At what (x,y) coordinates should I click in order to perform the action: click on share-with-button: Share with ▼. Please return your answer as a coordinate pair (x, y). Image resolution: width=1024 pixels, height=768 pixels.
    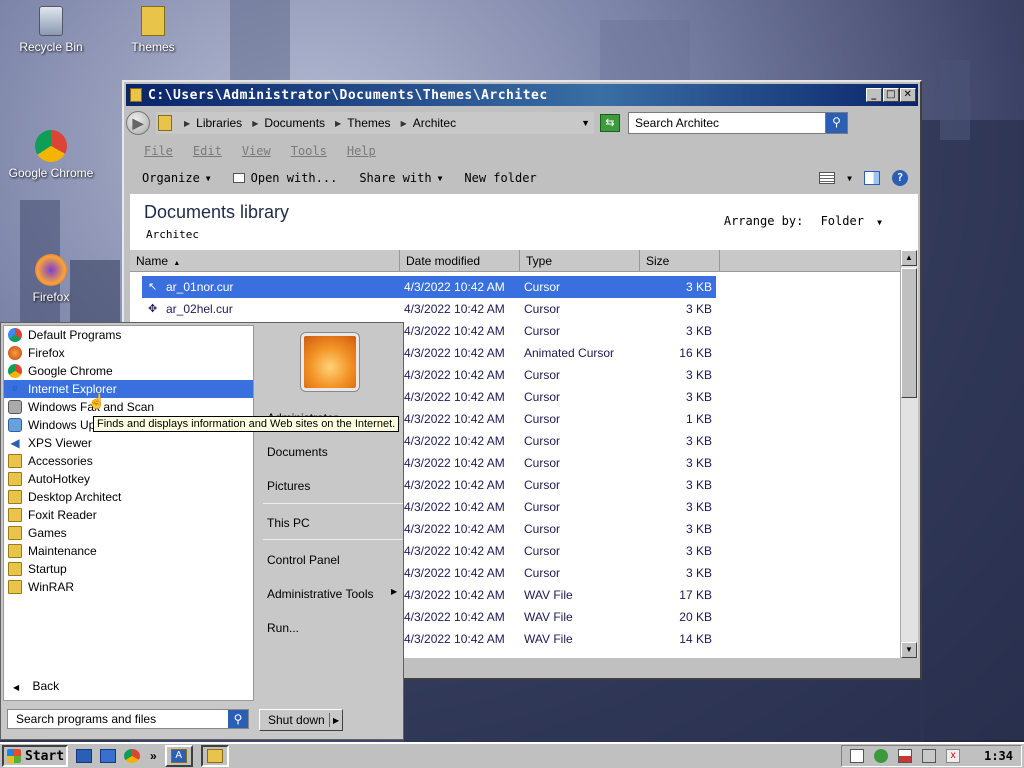
    Looking at the image, I should click on (400, 178).